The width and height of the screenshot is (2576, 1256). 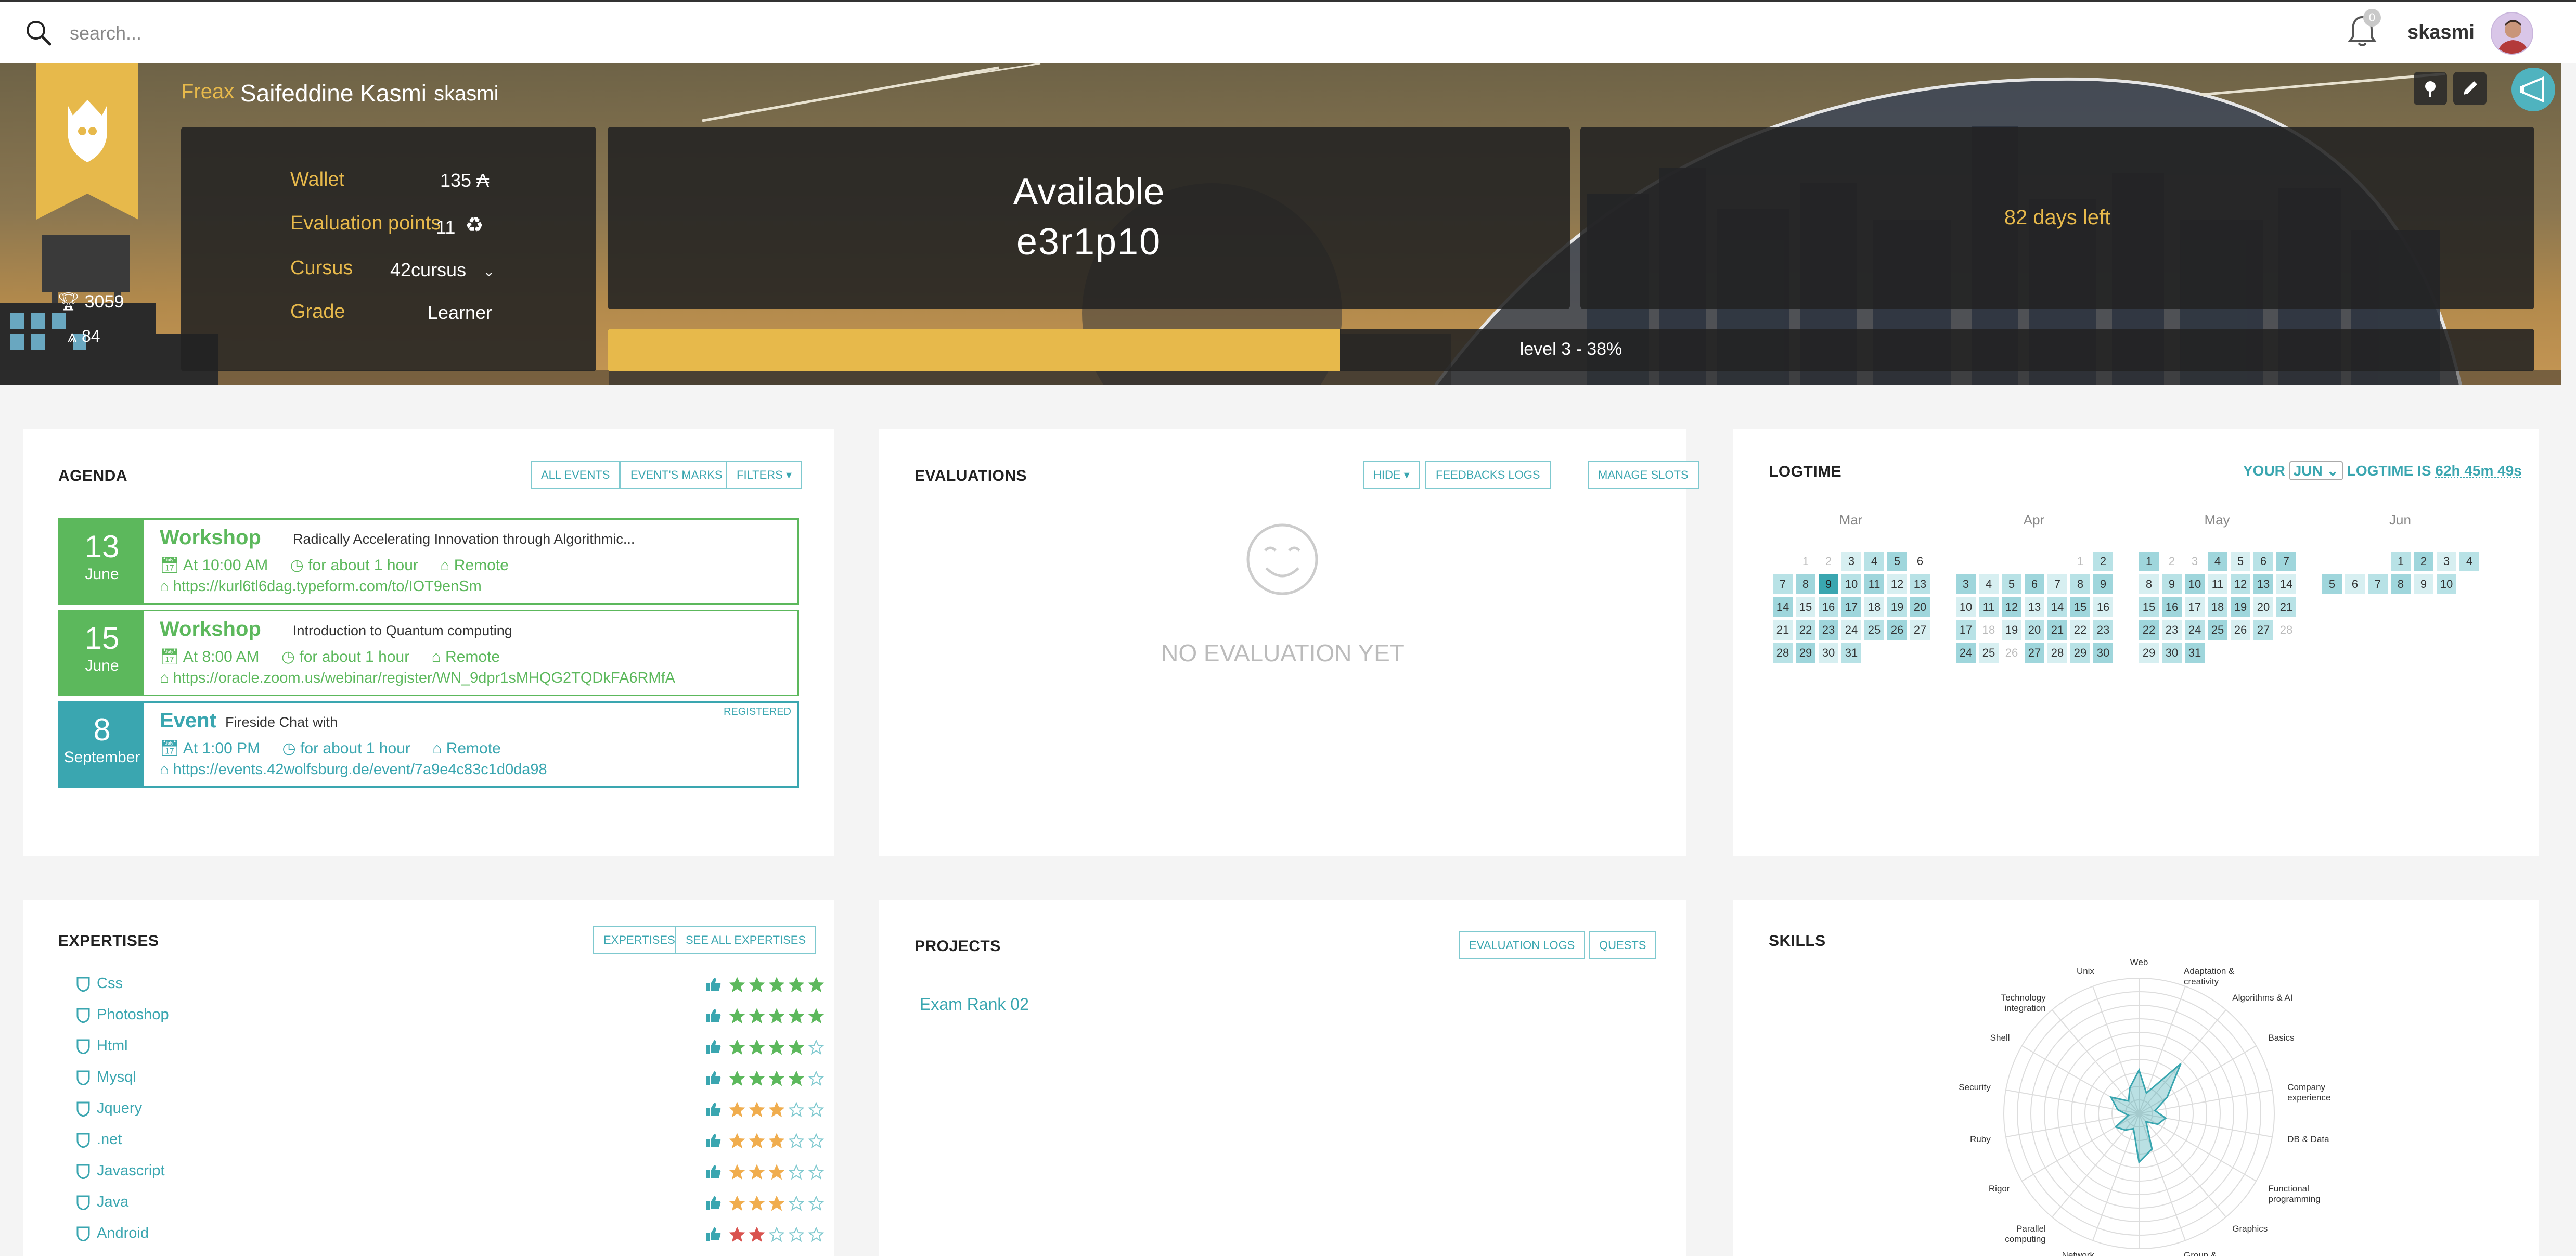 I want to click on search-icon, so click(x=38, y=32).